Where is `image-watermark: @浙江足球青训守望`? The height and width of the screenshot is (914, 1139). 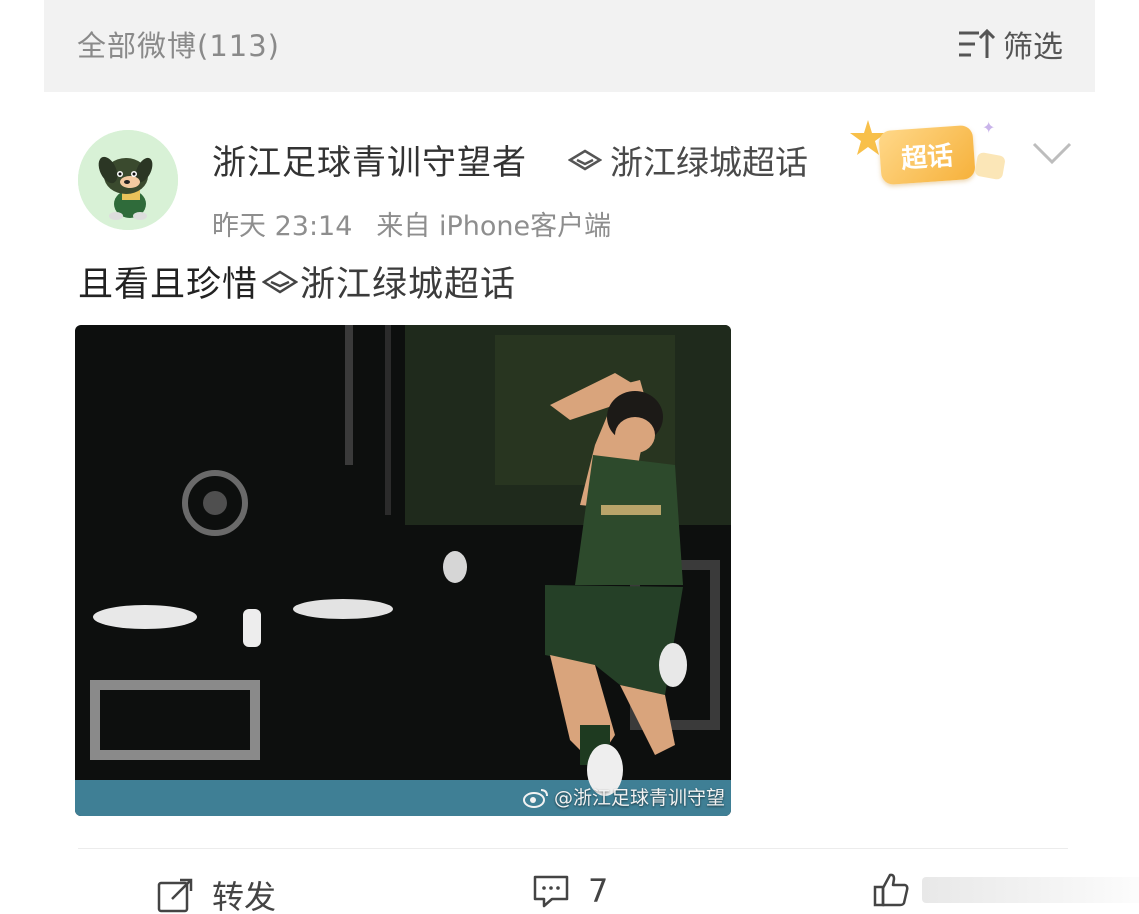
image-watermark: @浙江足球青训守望 is located at coordinates (623, 796).